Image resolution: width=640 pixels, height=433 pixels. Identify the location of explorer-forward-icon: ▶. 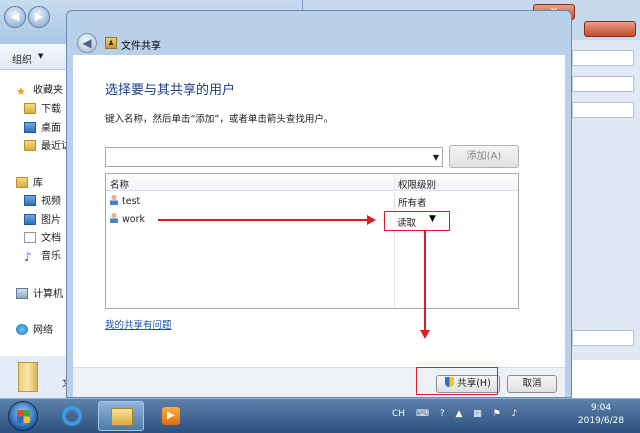
(39, 17).